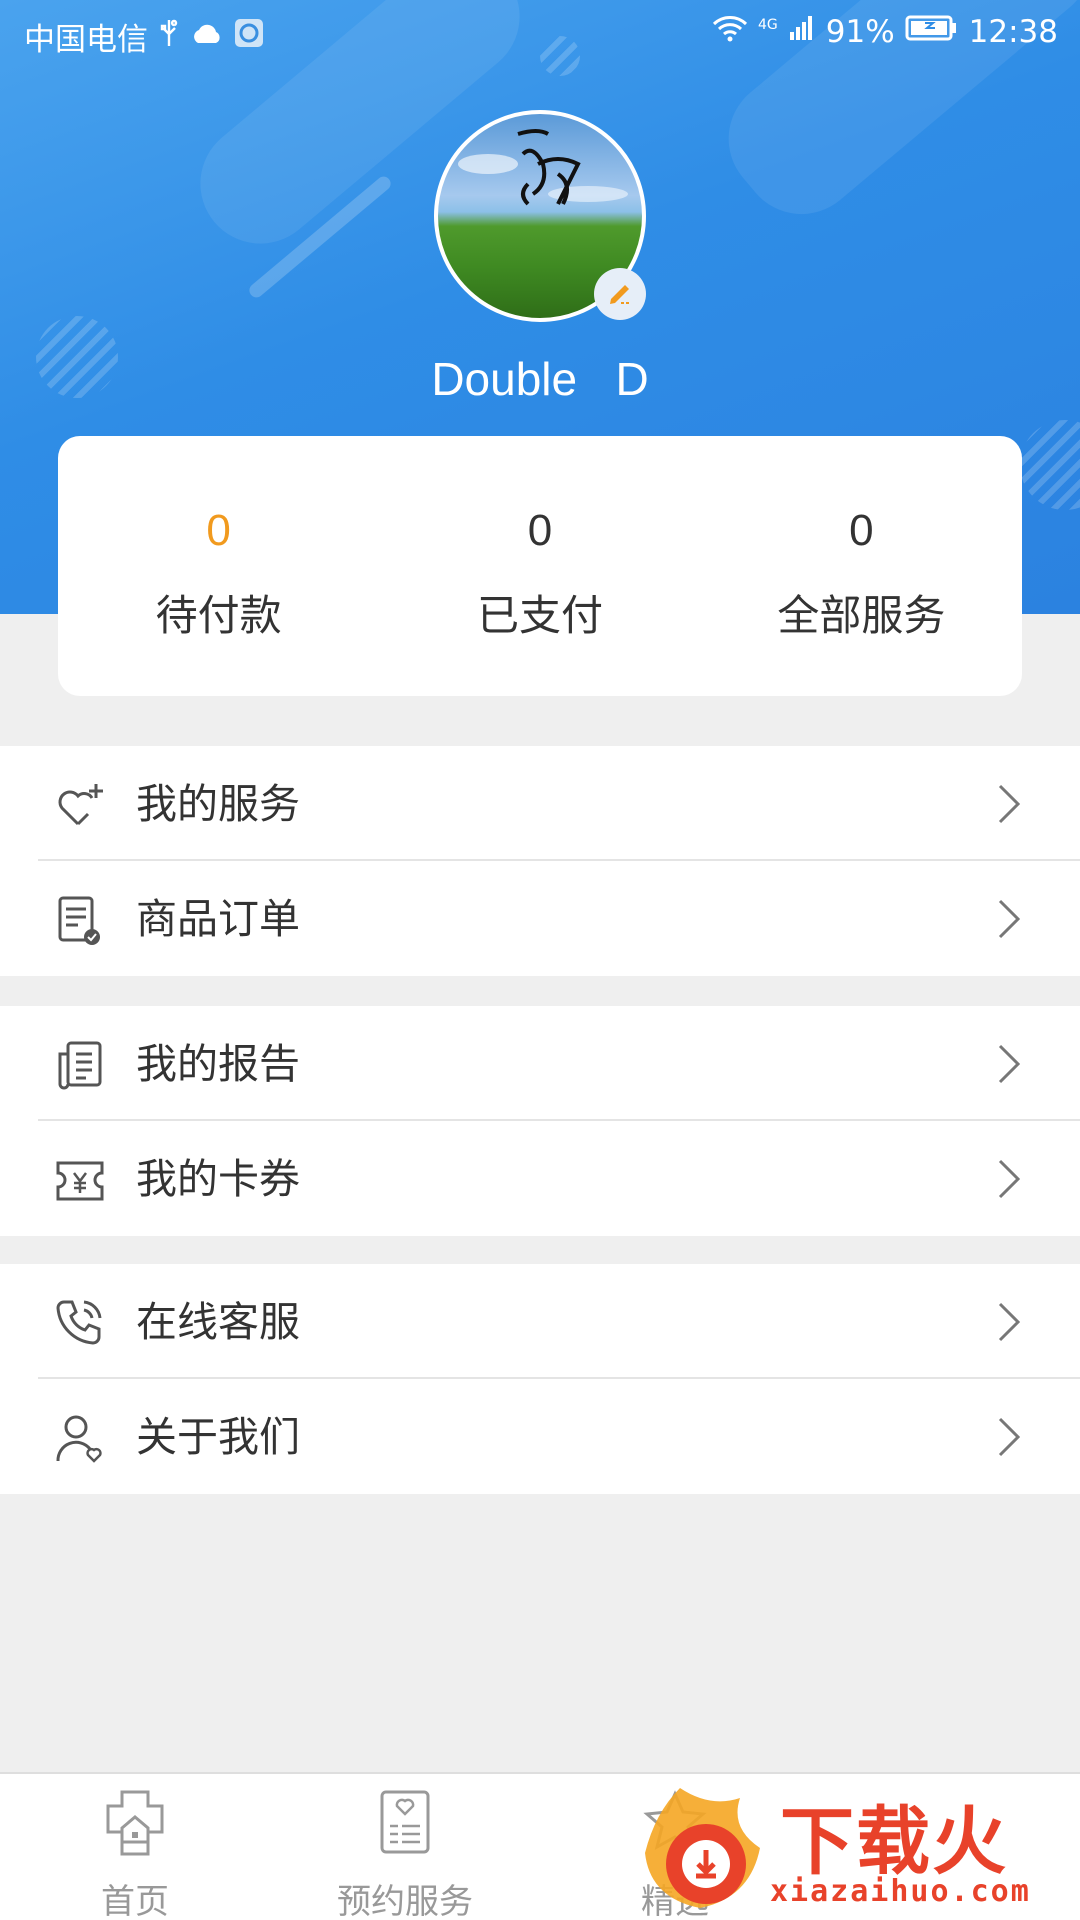 Image resolution: width=1080 pixels, height=1920 pixels. I want to click on menu-group: 我的服务 商品订单, so click(540, 861).